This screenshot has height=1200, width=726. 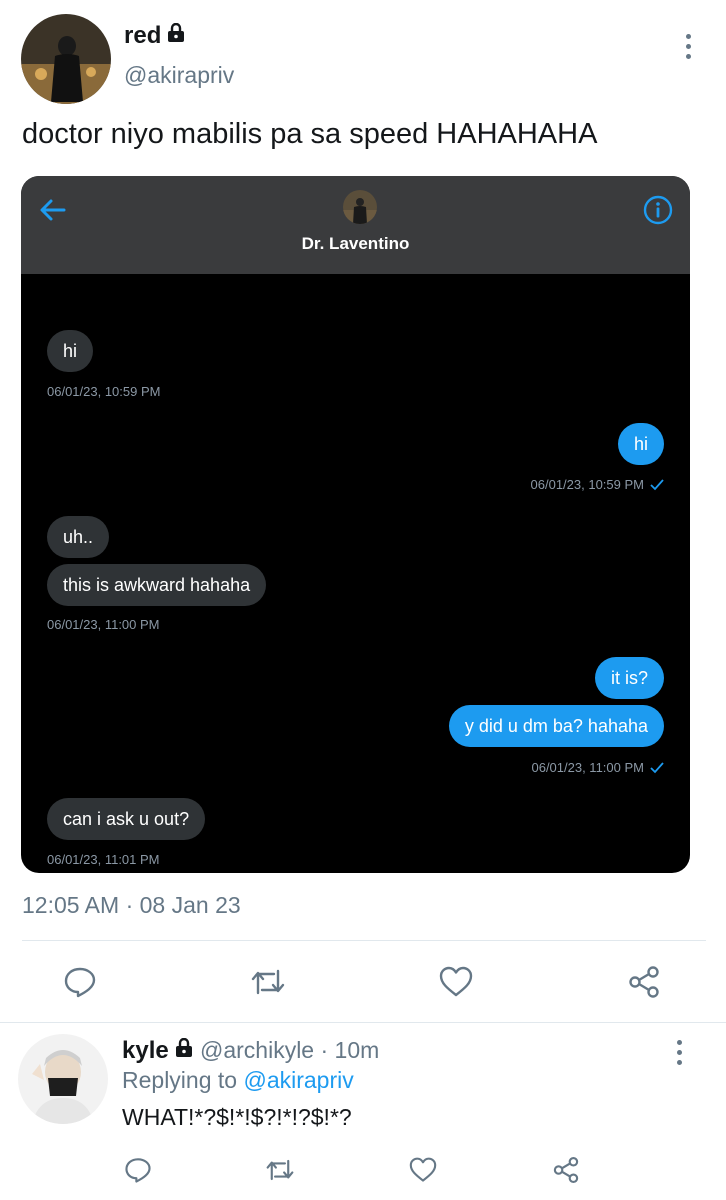 I want to click on reply-author-handle: @archikyle · 10m, so click(x=289, y=1050).